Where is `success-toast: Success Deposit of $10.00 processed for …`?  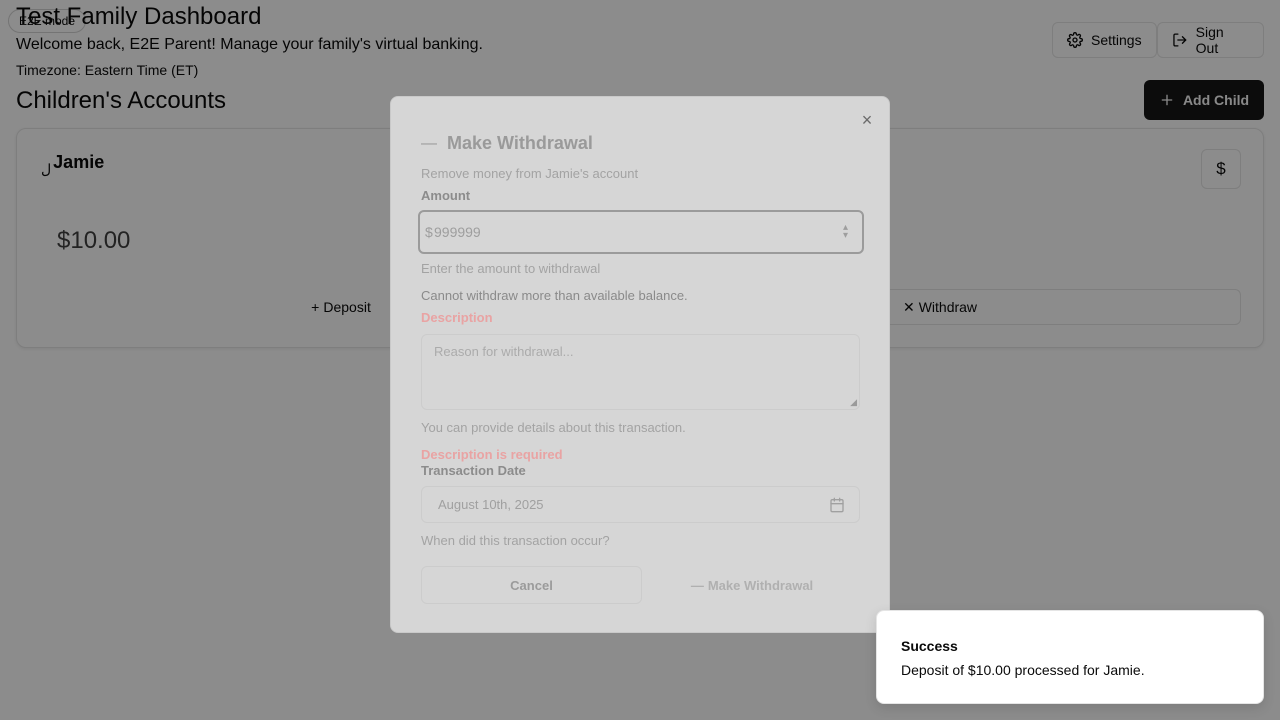 success-toast: Success Deposit of $10.00 processed for … is located at coordinates (1070, 657).